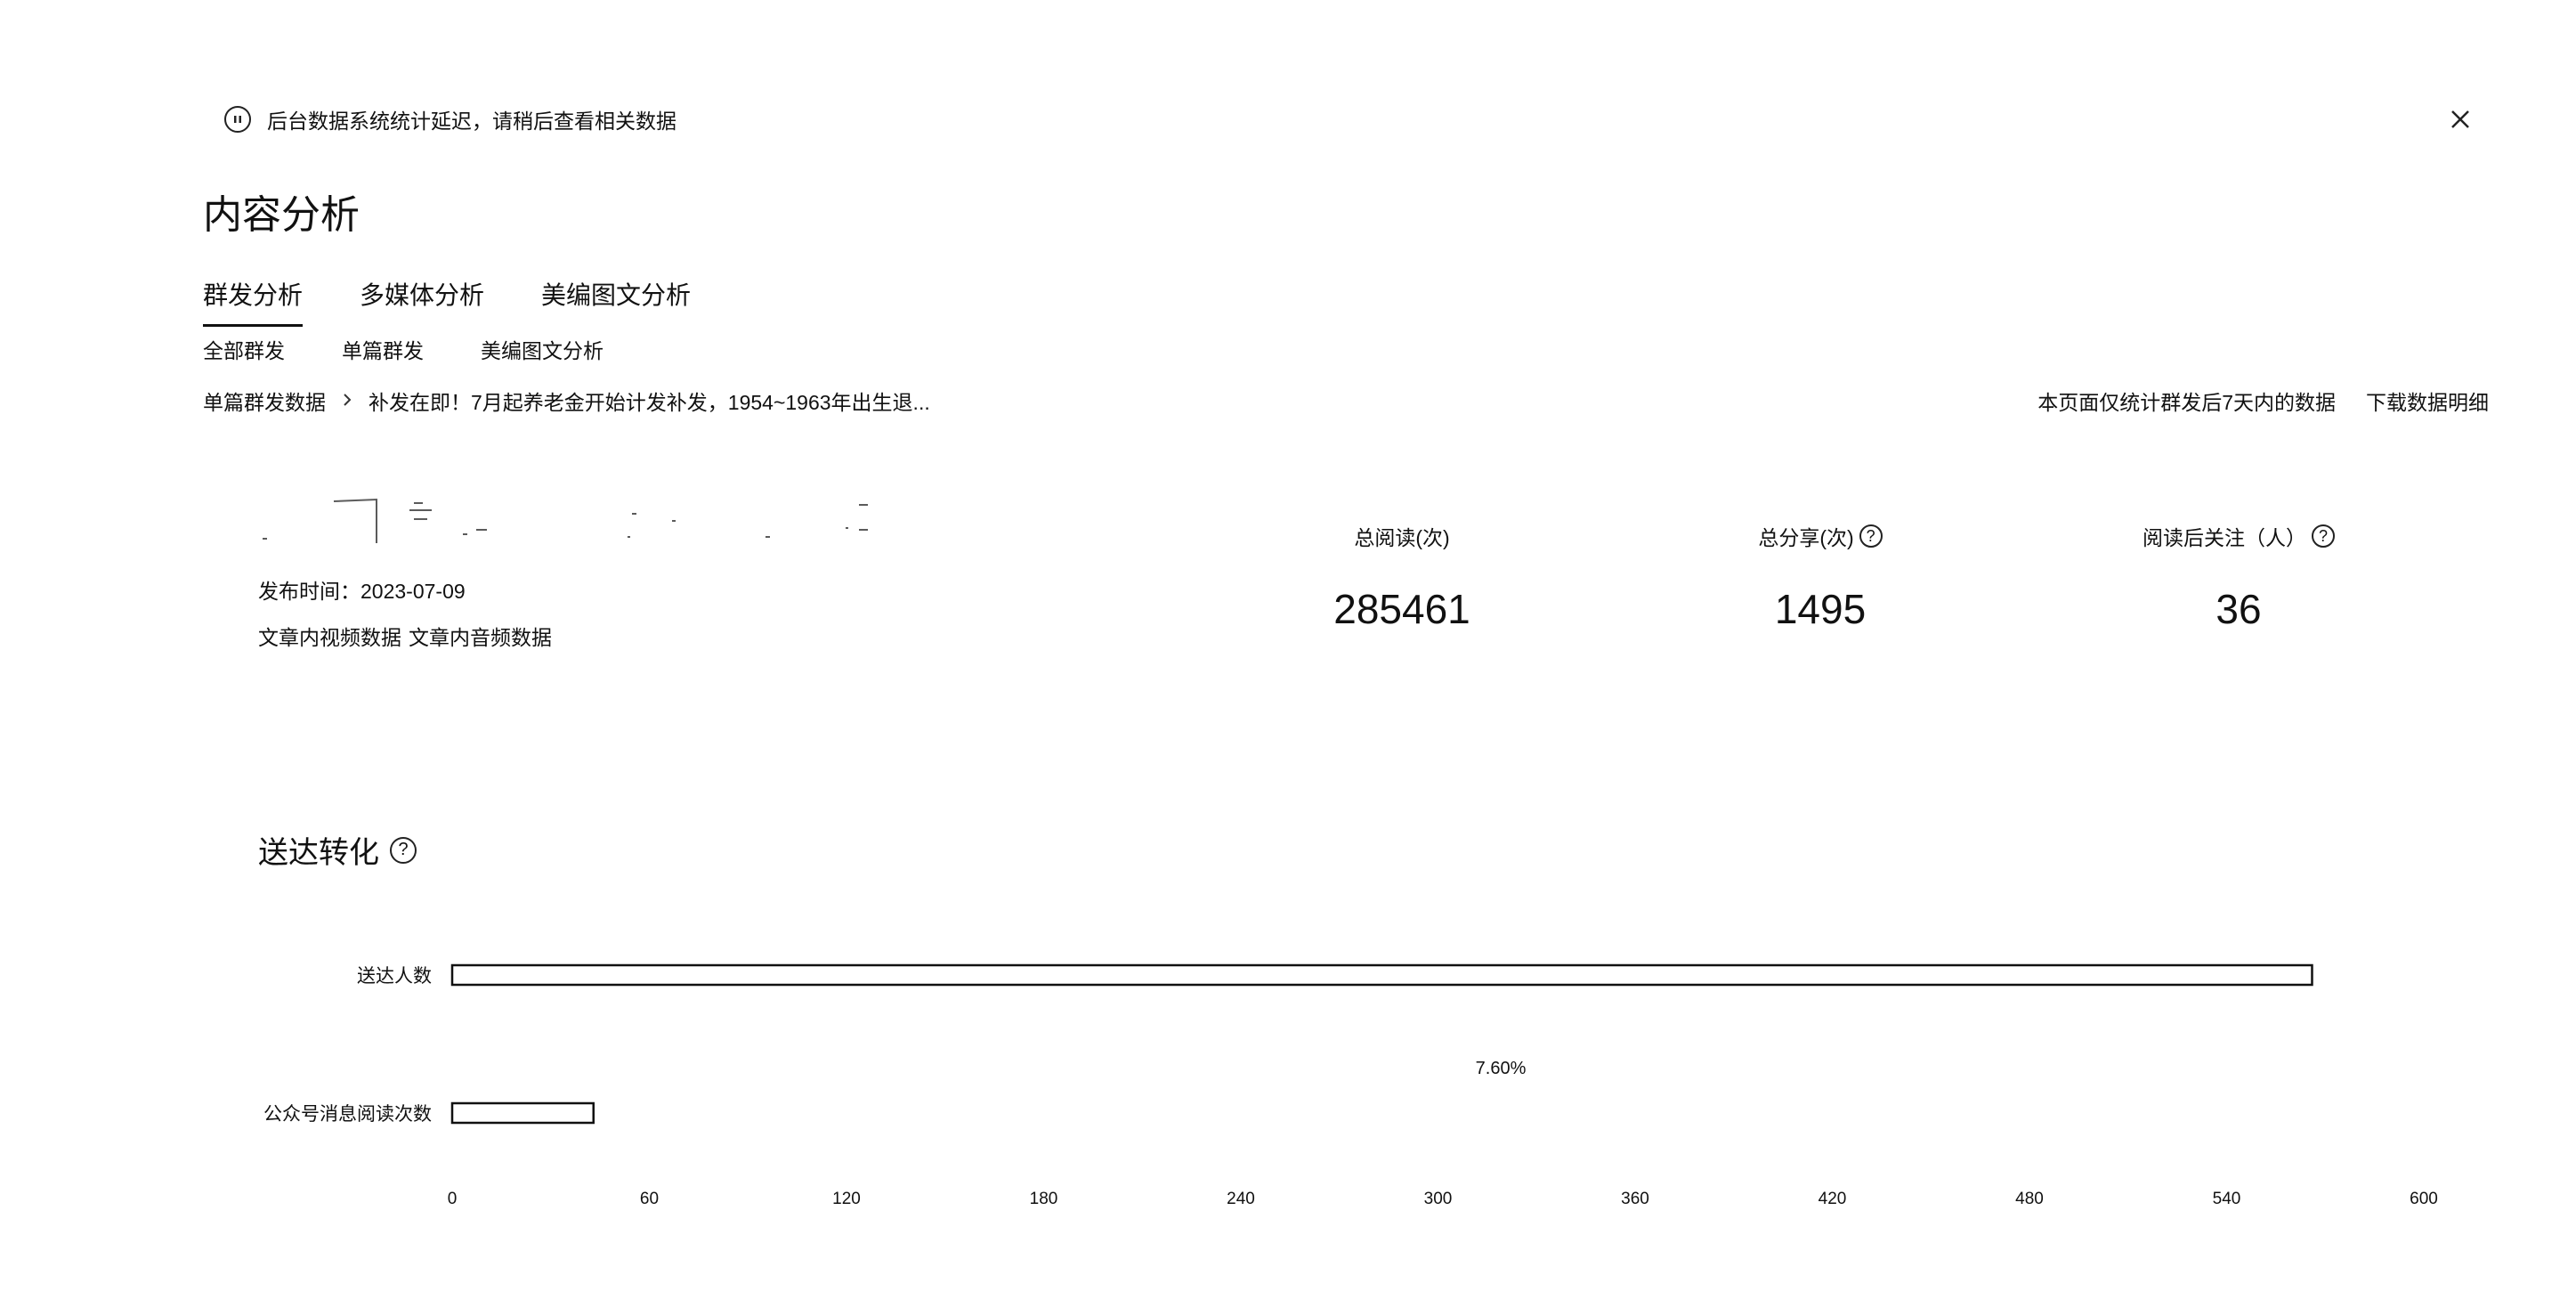 Image resolution: width=2576 pixels, height=1292 pixels. I want to click on chart-conversion-annotation: 7.60%, so click(1501, 1068).